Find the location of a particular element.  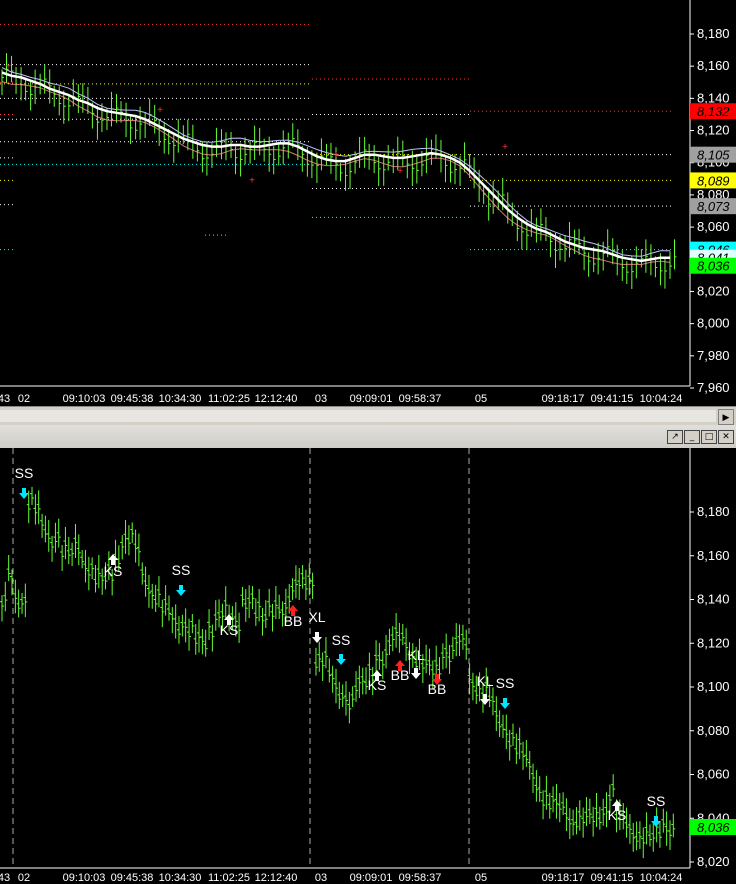

signal-label-xl: XL is located at coordinates (316, 617).